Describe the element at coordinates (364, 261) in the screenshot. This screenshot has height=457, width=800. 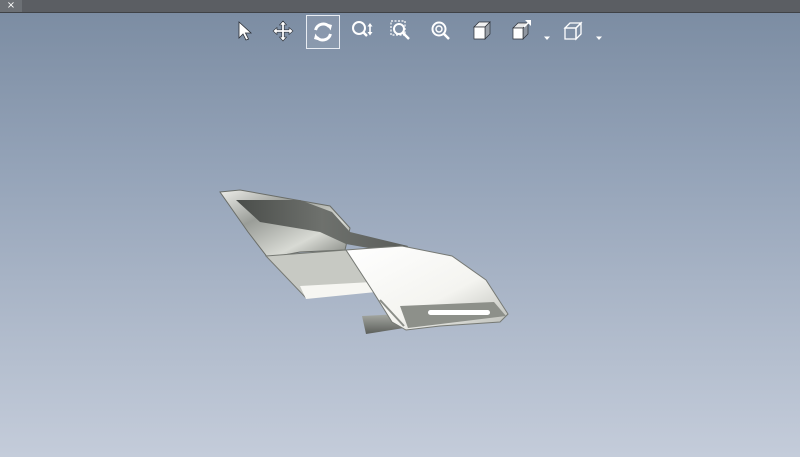
I see `3d-model` at that location.